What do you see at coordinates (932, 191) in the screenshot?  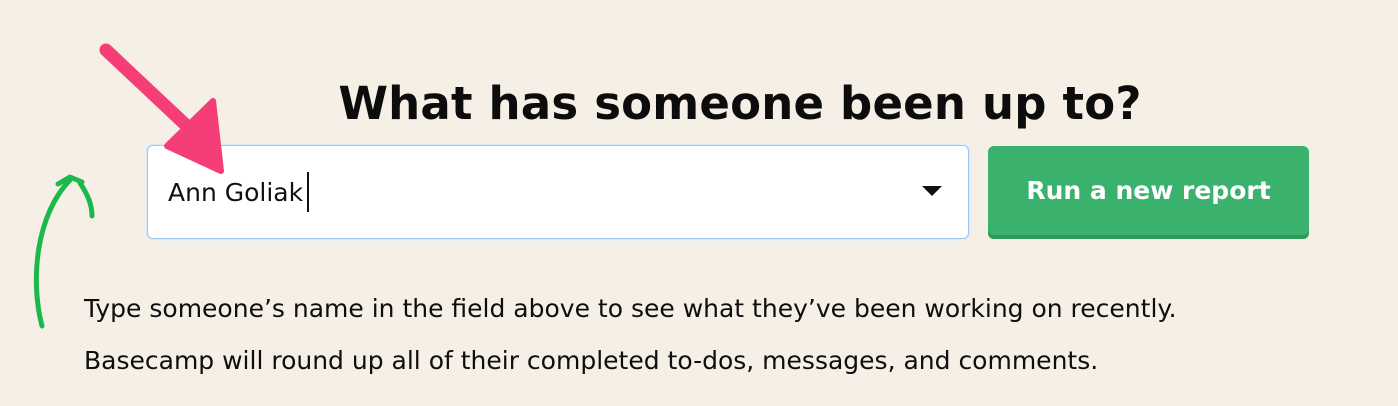 I see `caret-down-icon` at bounding box center [932, 191].